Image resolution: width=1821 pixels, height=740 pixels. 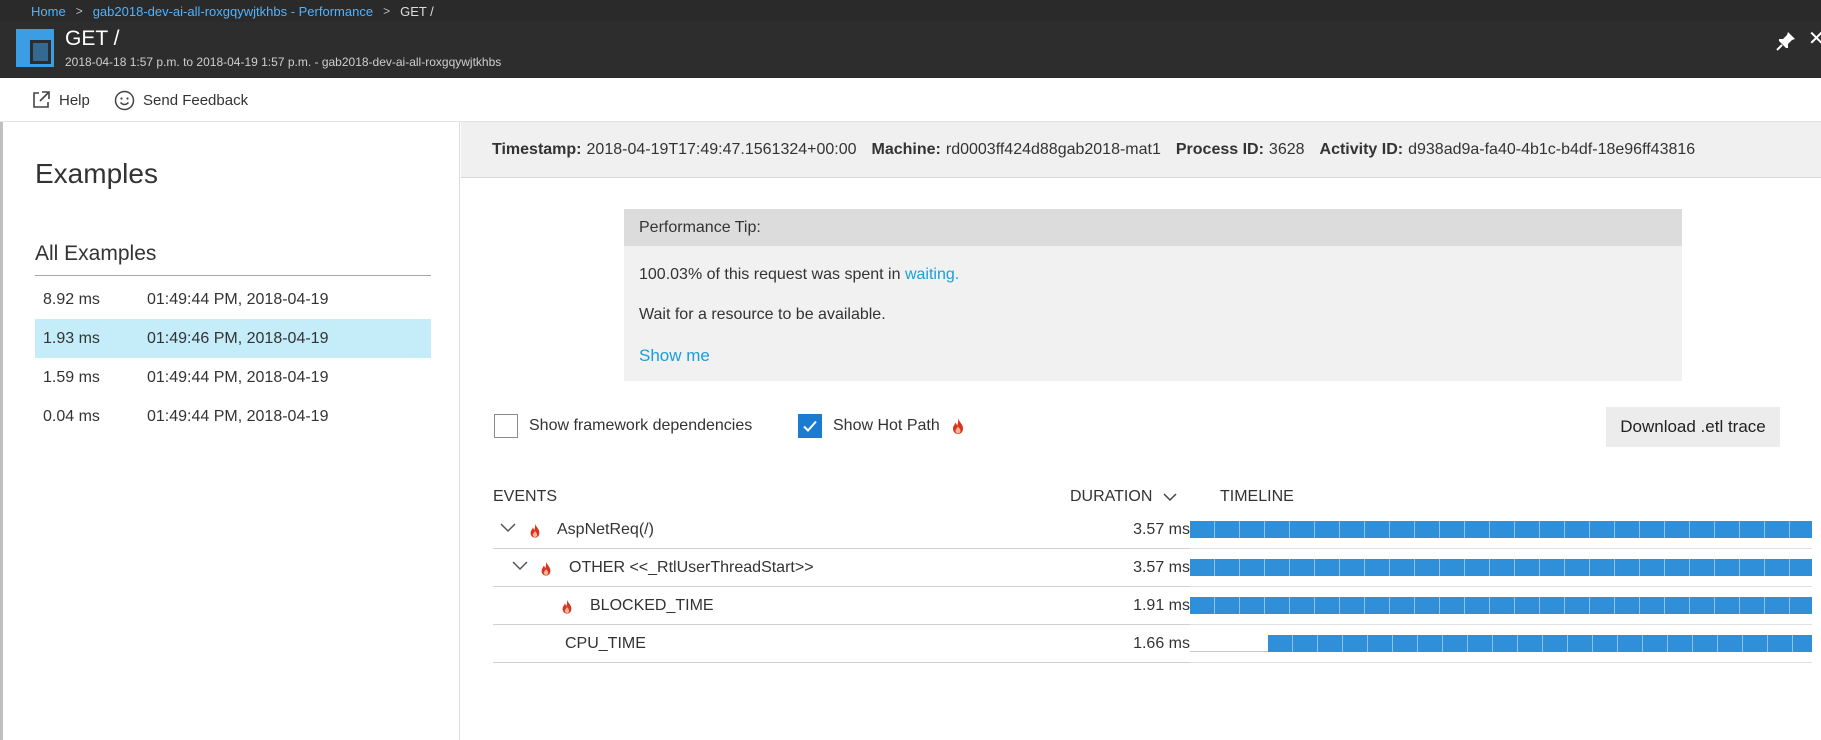 I want to click on event-duration: 1.91 ms, so click(x=1161, y=605).